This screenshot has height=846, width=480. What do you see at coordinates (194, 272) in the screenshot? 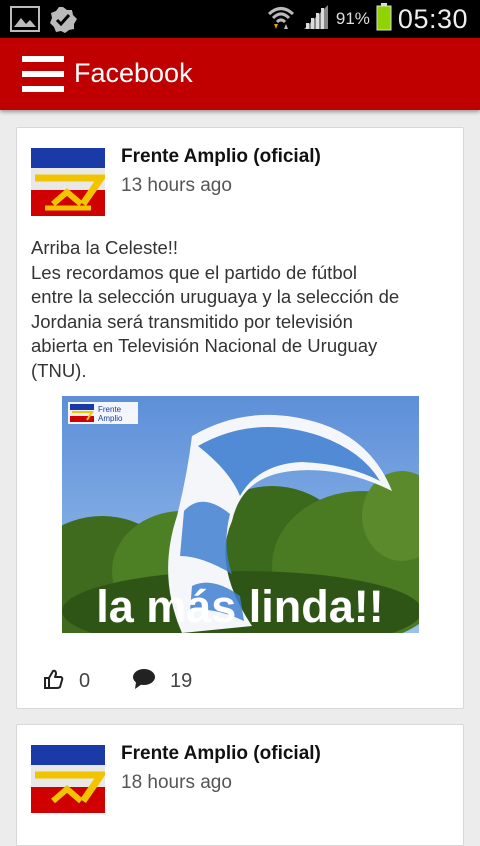
I see `post-text-line: Les recordamos que el partido de fútbol` at bounding box center [194, 272].